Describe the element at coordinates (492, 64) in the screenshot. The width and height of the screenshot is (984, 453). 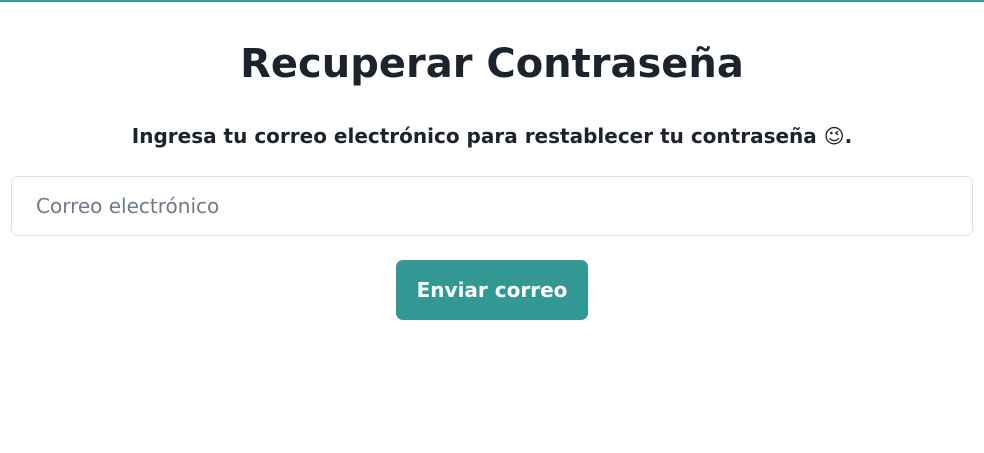
I see `page-title: Recuperar Contraseña` at that location.